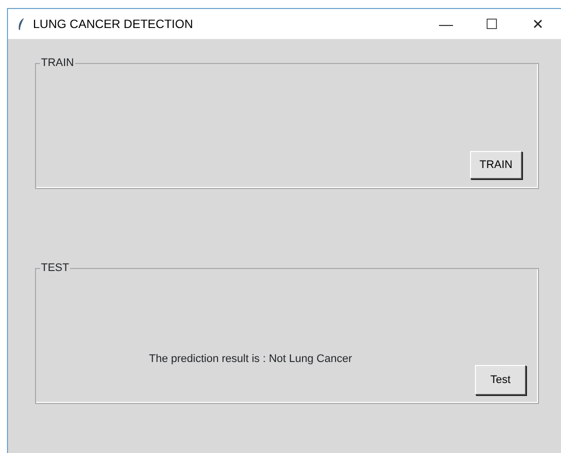  I want to click on test-button: Test, so click(500, 380).